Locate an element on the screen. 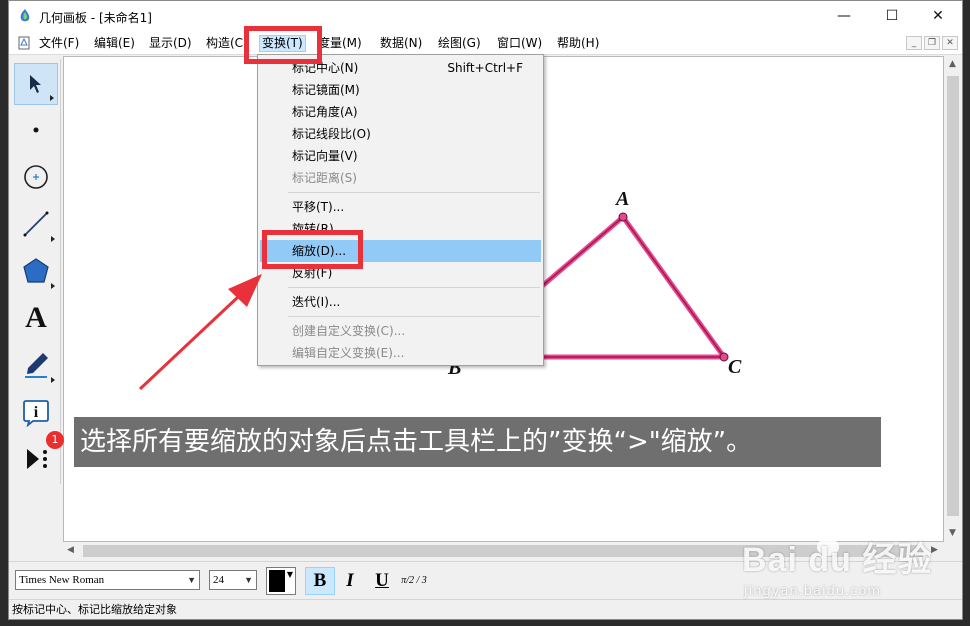 This screenshot has width=970, height=626. watermark-url: jingyan.baidu.com is located at coordinates (812, 591).